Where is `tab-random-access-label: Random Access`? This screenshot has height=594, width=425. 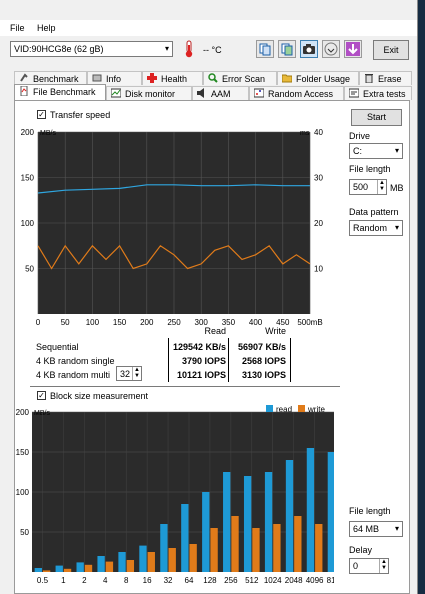
tab-random-access-label: Random Access is located at coordinates (301, 94).